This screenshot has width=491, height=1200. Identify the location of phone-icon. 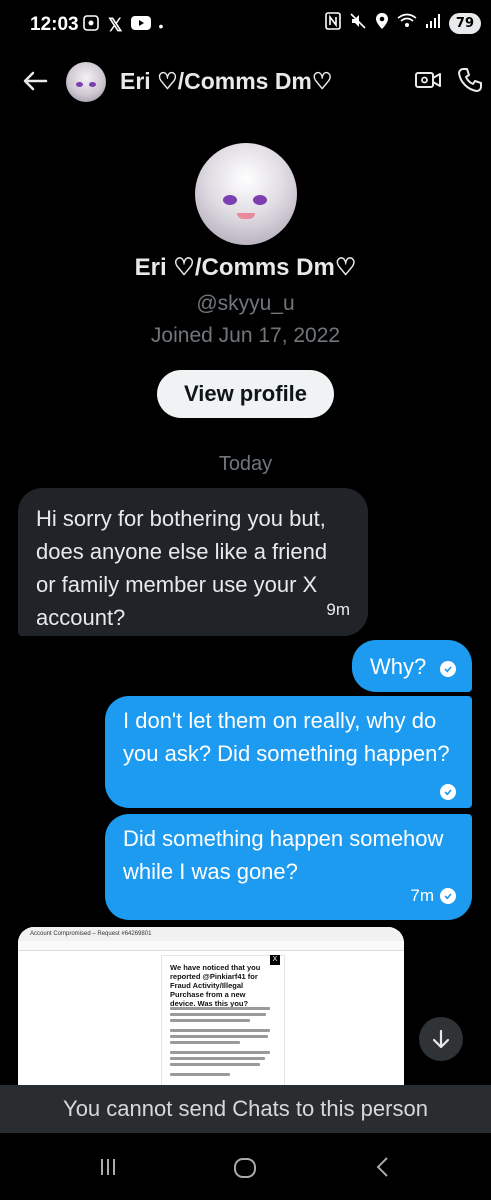
(470, 80).